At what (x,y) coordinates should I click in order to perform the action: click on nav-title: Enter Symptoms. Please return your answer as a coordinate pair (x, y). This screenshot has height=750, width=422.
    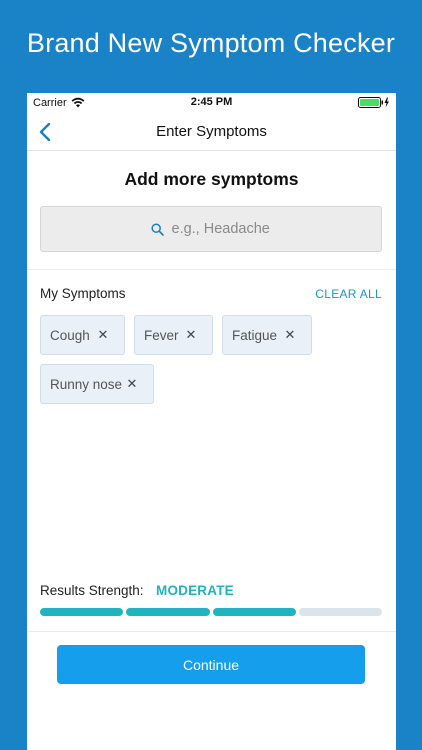
    Looking at the image, I should click on (211, 131).